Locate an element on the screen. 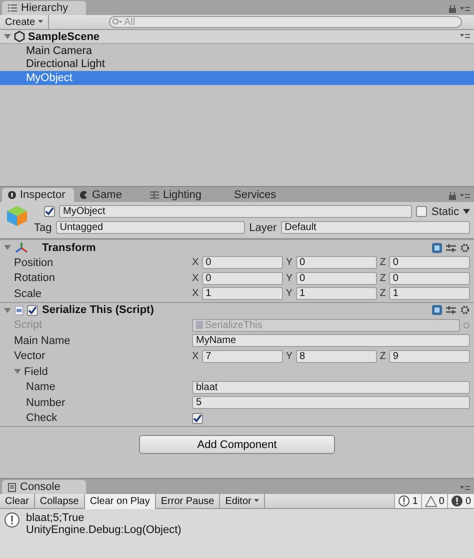 The height and width of the screenshot is (558, 474). error-icon is located at coordinates (457, 501).